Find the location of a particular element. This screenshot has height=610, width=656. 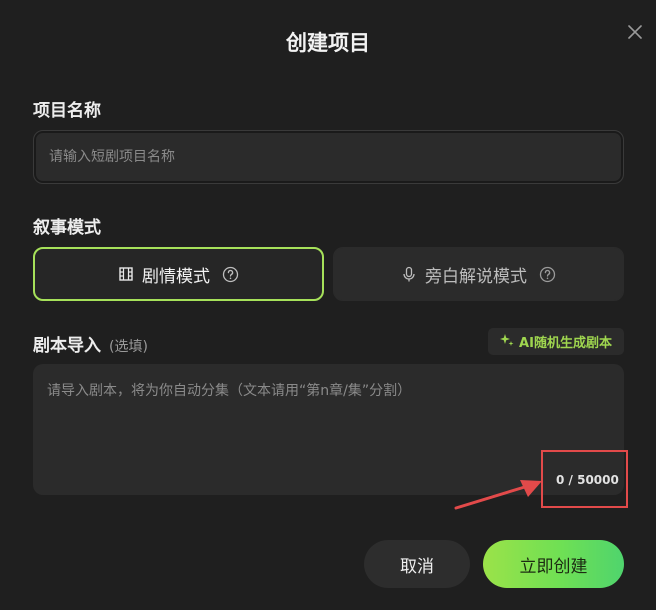

microphone-icon is located at coordinates (409, 274).